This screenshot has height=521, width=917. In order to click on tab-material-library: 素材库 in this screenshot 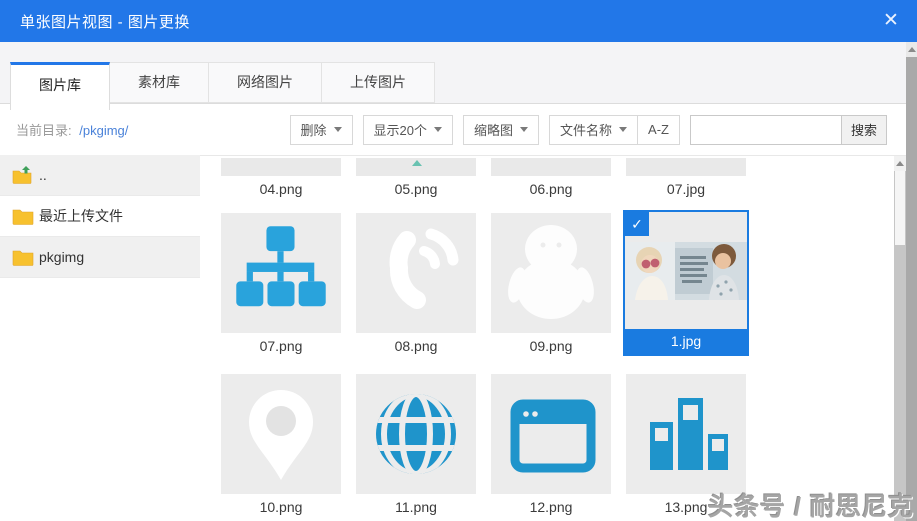, I will do `click(159, 82)`.